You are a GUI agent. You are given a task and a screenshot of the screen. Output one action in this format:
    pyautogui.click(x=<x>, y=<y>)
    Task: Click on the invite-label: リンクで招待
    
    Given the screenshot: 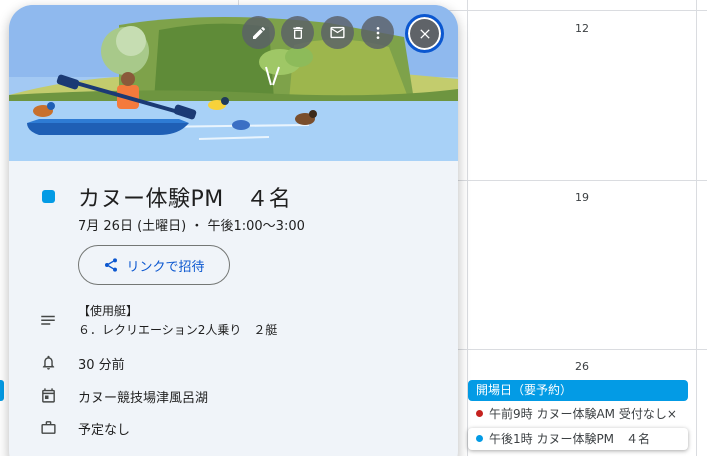 What is the action you would take?
    pyautogui.click(x=165, y=267)
    